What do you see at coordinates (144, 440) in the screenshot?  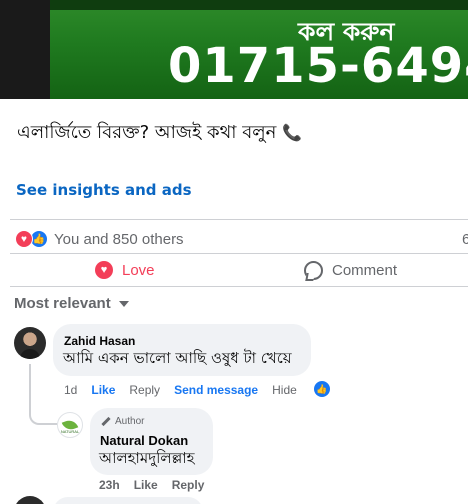 I see `reply-author-name: Natural Dokan` at bounding box center [144, 440].